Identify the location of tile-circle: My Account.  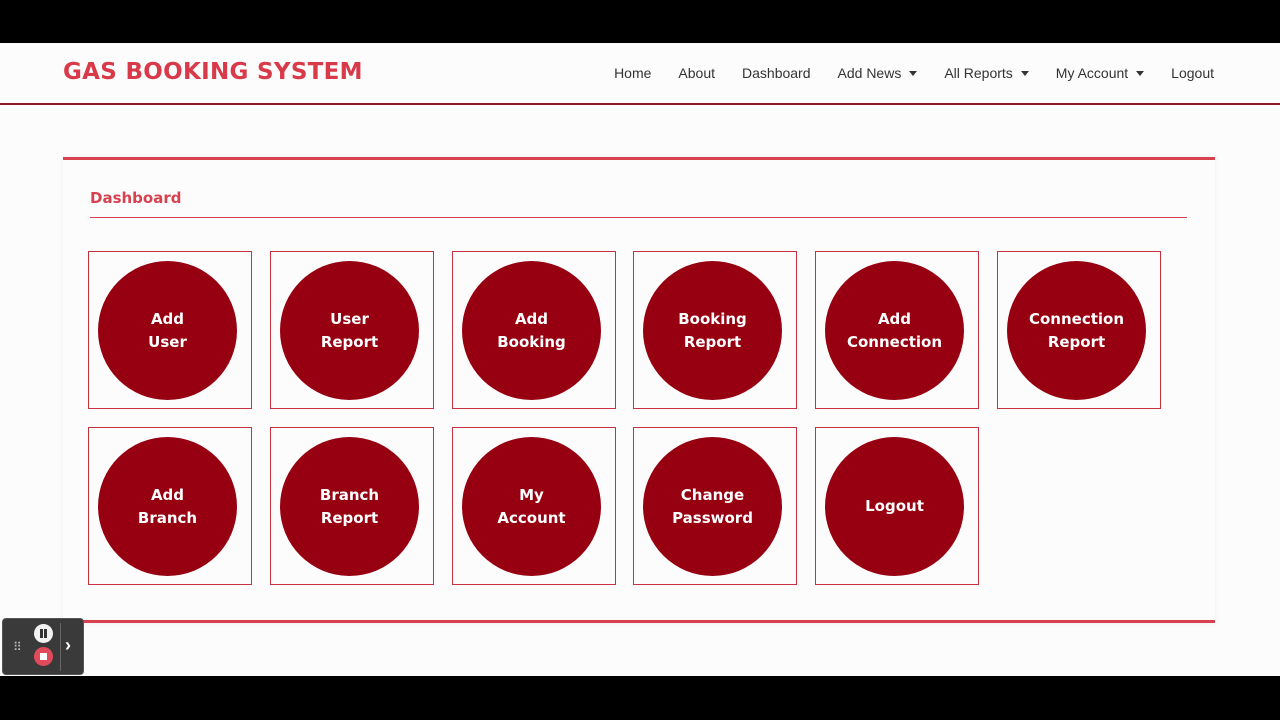
(531, 506).